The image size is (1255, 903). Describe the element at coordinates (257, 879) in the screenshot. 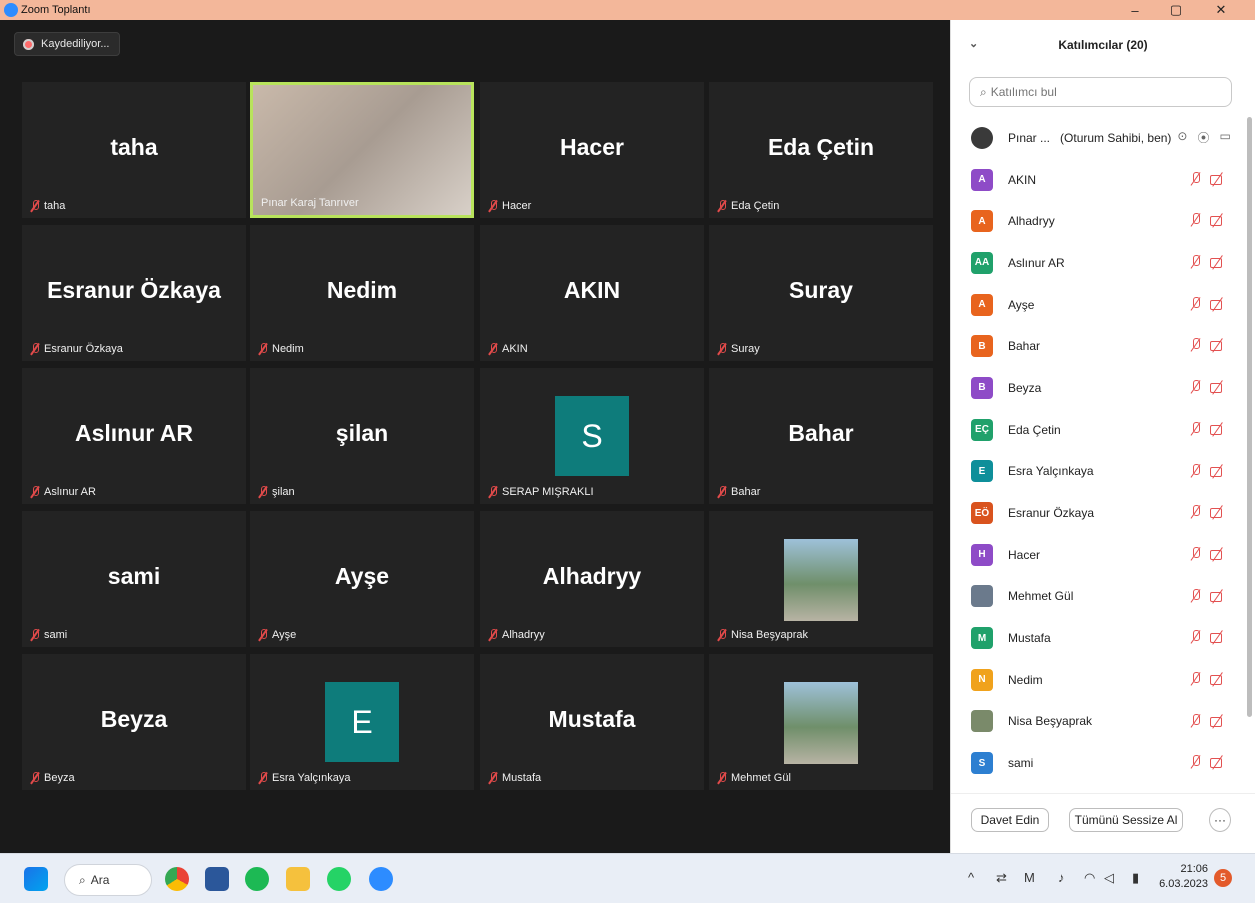

I see `spotify-icon` at that location.